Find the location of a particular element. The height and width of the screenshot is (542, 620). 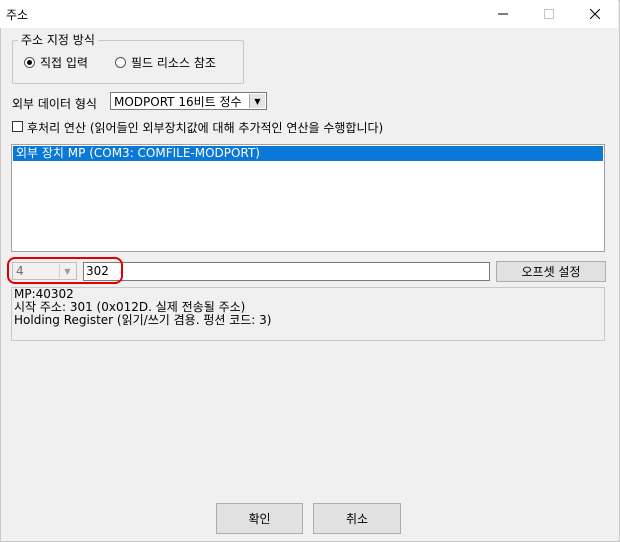

close-icon is located at coordinates (595, 14).